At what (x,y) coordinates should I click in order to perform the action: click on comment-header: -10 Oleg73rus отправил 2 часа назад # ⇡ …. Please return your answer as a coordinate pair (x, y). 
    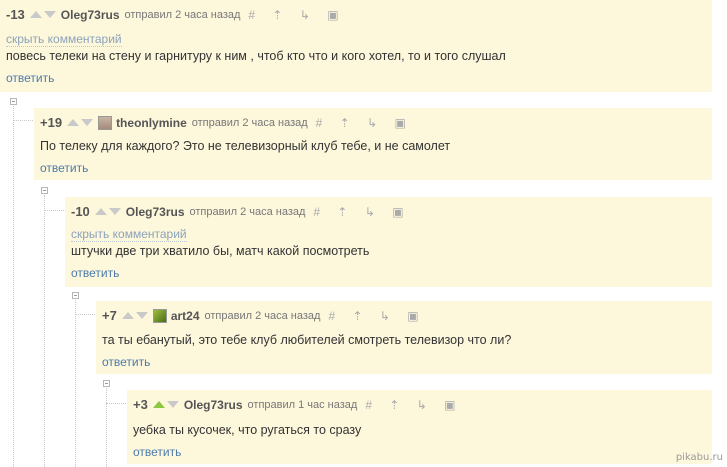
    Looking at the image, I should click on (241, 211).